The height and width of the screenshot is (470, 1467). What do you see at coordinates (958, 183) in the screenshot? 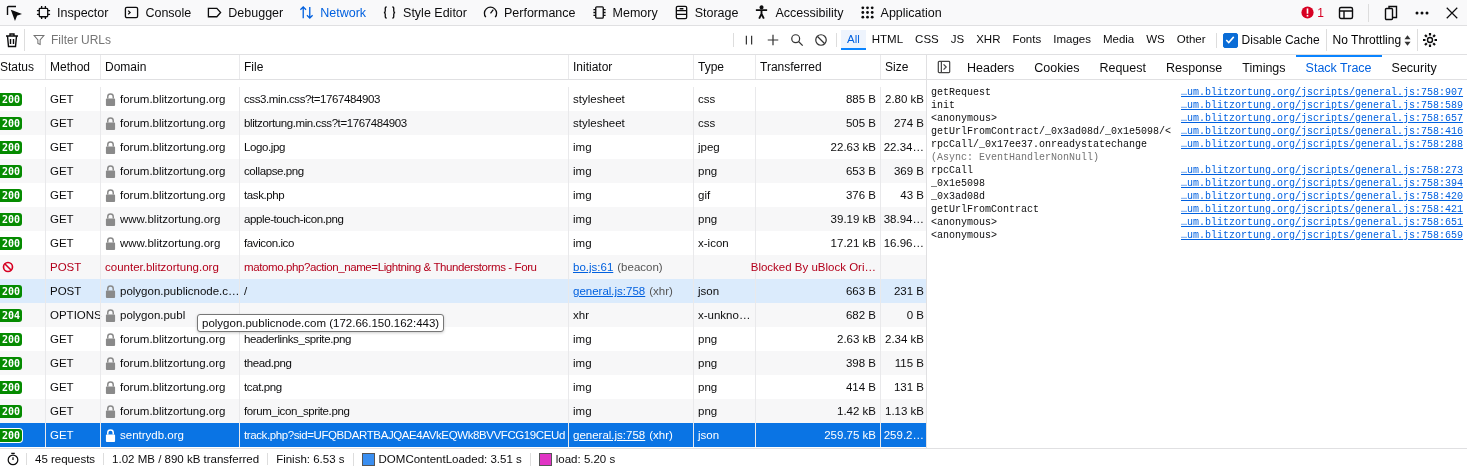
I see `function-name: _0x1e5098` at bounding box center [958, 183].